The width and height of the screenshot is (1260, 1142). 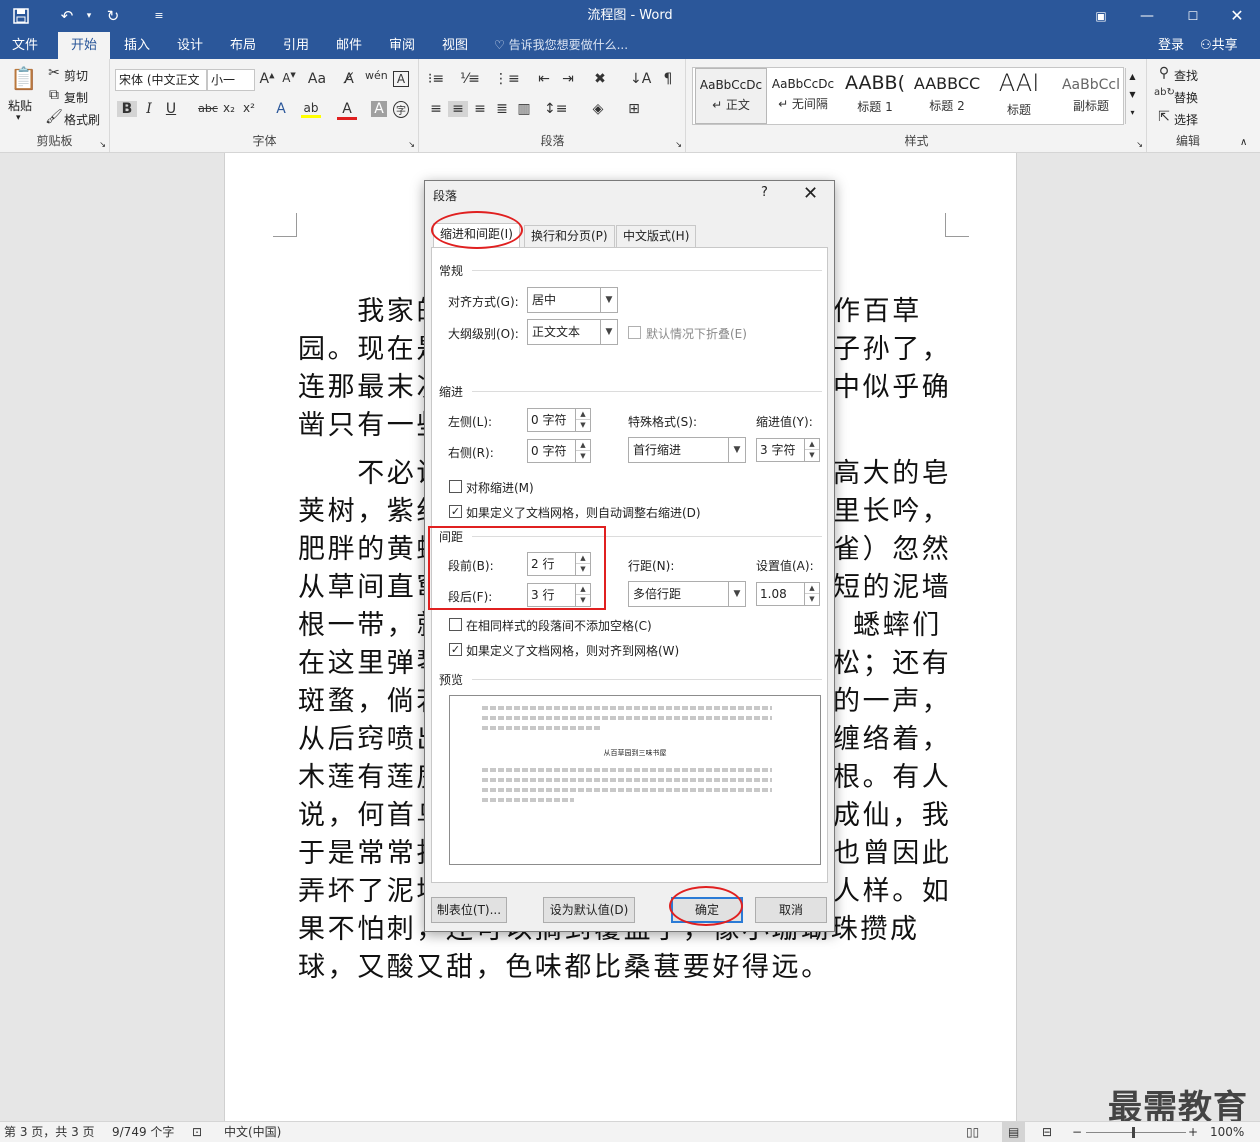 I want to click on shrink-font-icon: A▼, so click(x=289, y=78).